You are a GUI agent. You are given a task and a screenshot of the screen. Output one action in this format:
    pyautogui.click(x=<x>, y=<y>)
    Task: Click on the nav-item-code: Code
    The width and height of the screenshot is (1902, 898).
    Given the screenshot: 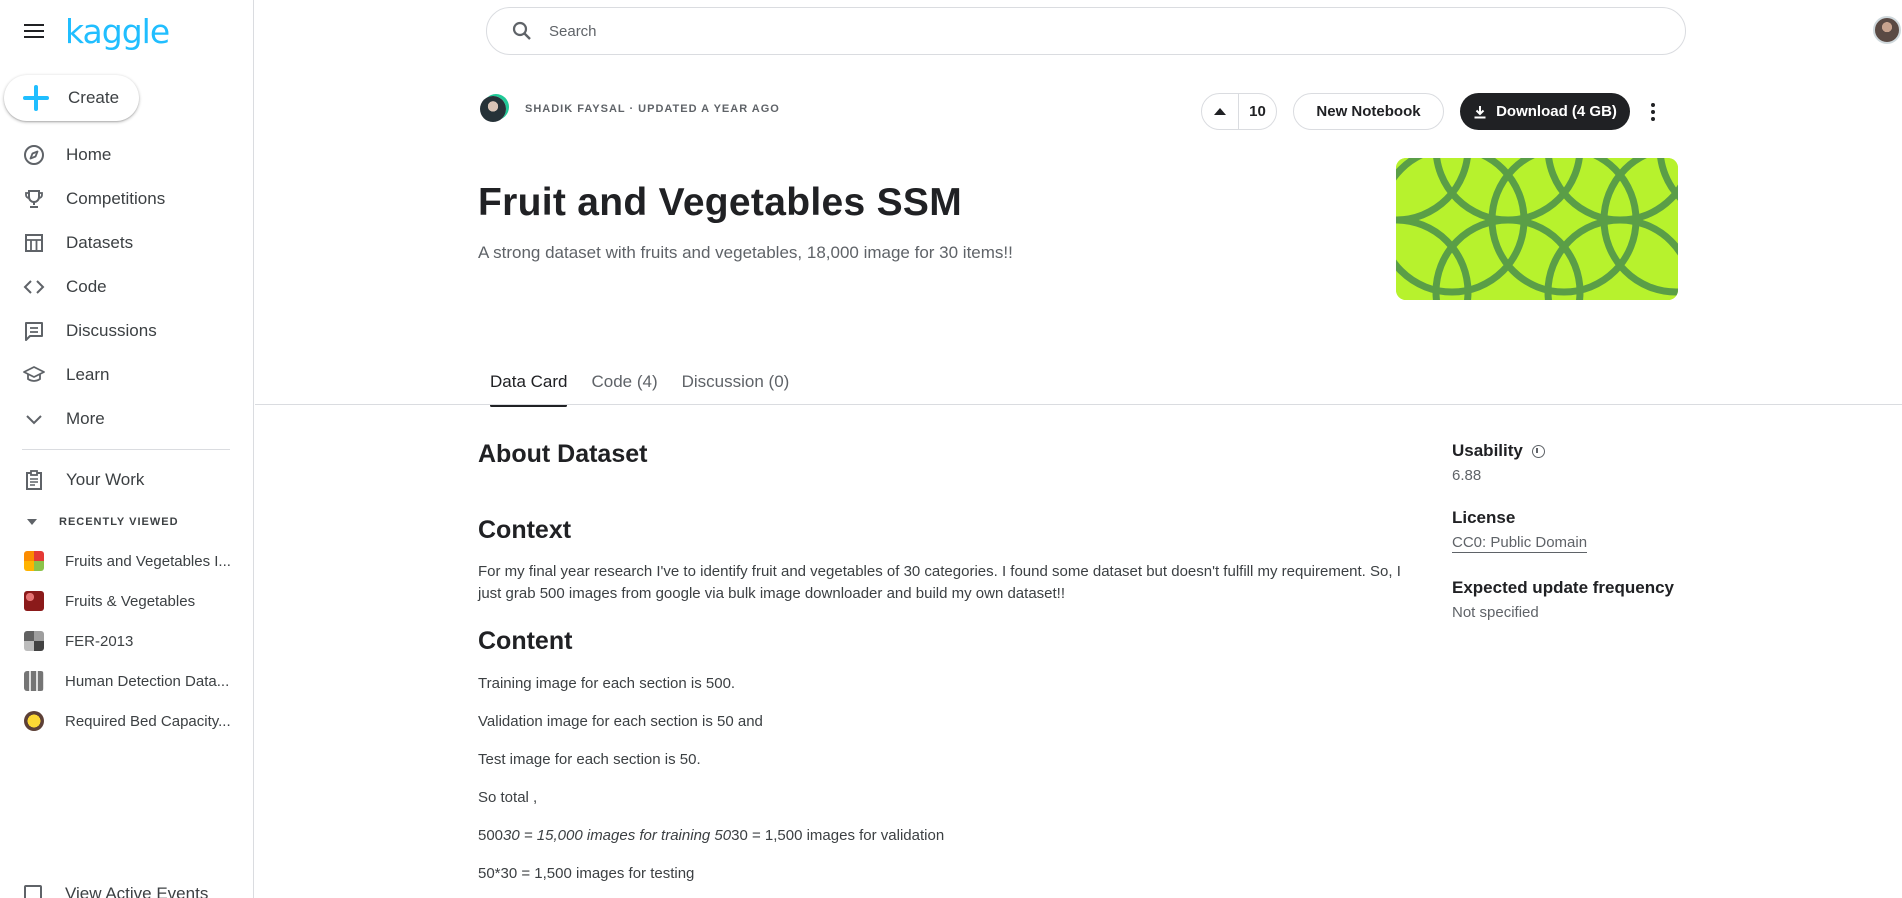 What is the action you would take?
    pyautogui.click(x=127, y=287)
    